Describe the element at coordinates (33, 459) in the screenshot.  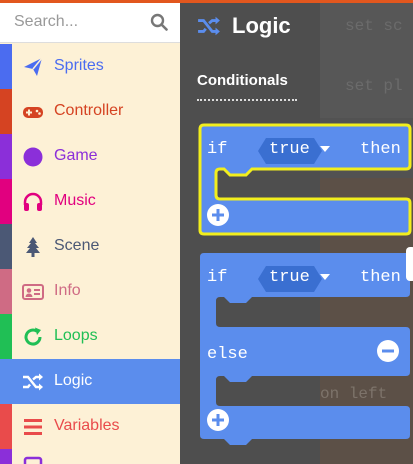
I see `box-icon` at that location.